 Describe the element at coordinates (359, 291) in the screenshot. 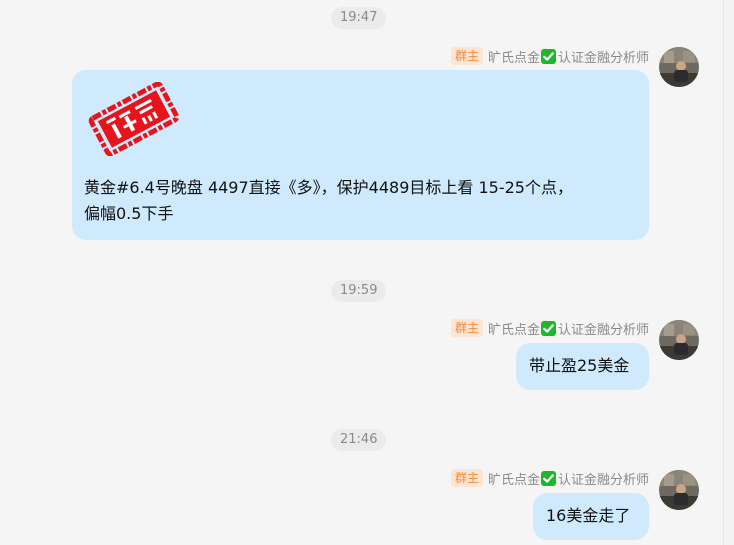

I see `timestamp-divider: 19:59` at that location.